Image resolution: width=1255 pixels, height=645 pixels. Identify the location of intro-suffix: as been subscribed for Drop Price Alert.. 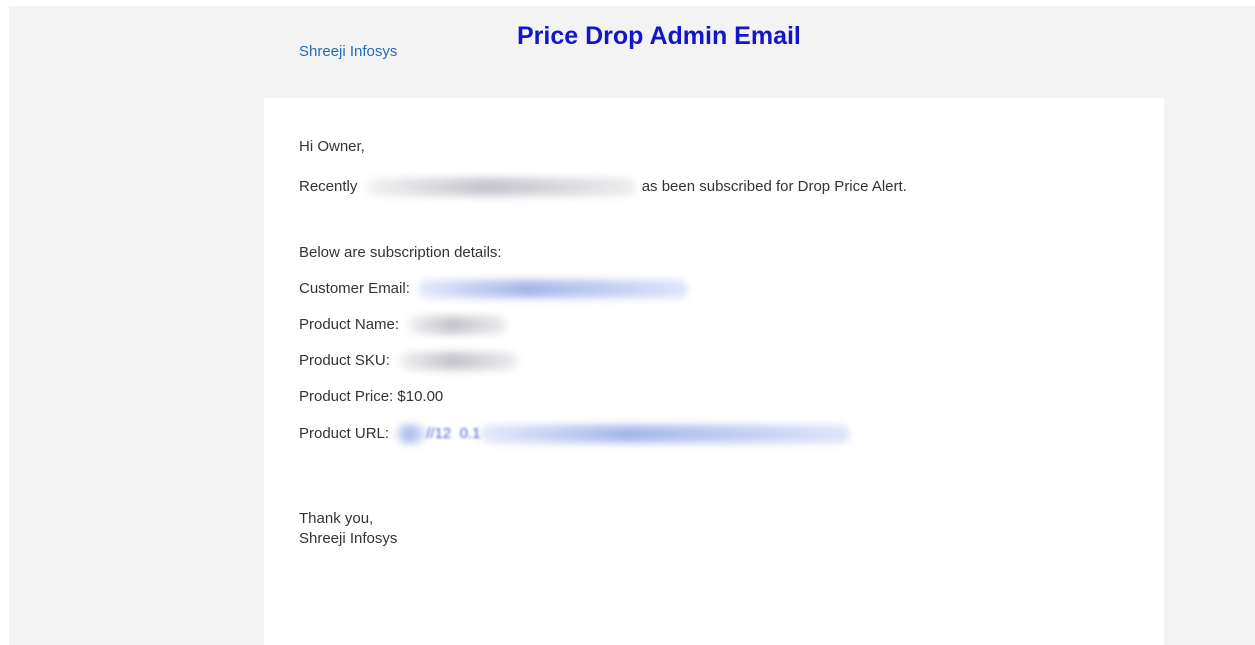
(774, 186).